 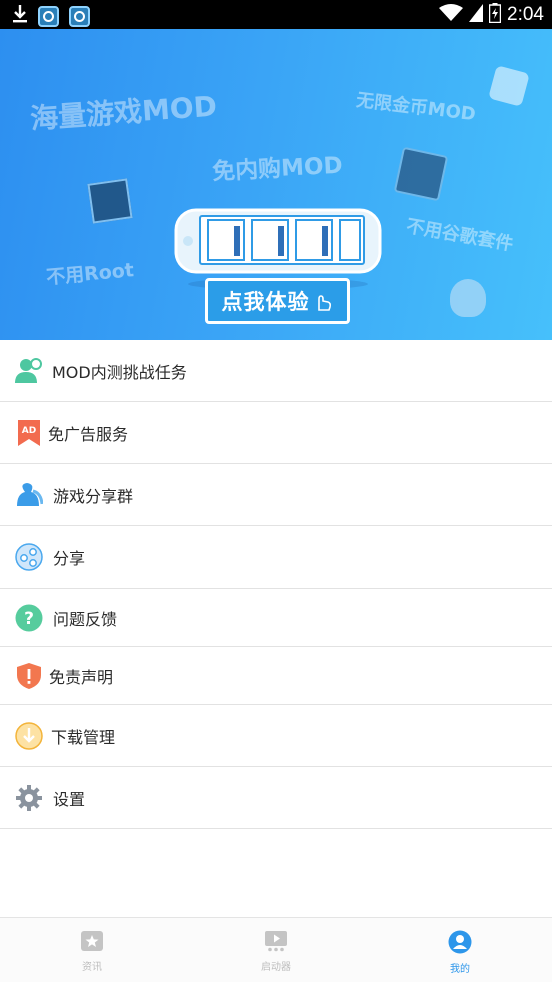 What do you see at coordinates (88, 434) in the screenshot?
I see `menu-item-label: 免广告服务` at bounding box center [88, 434].